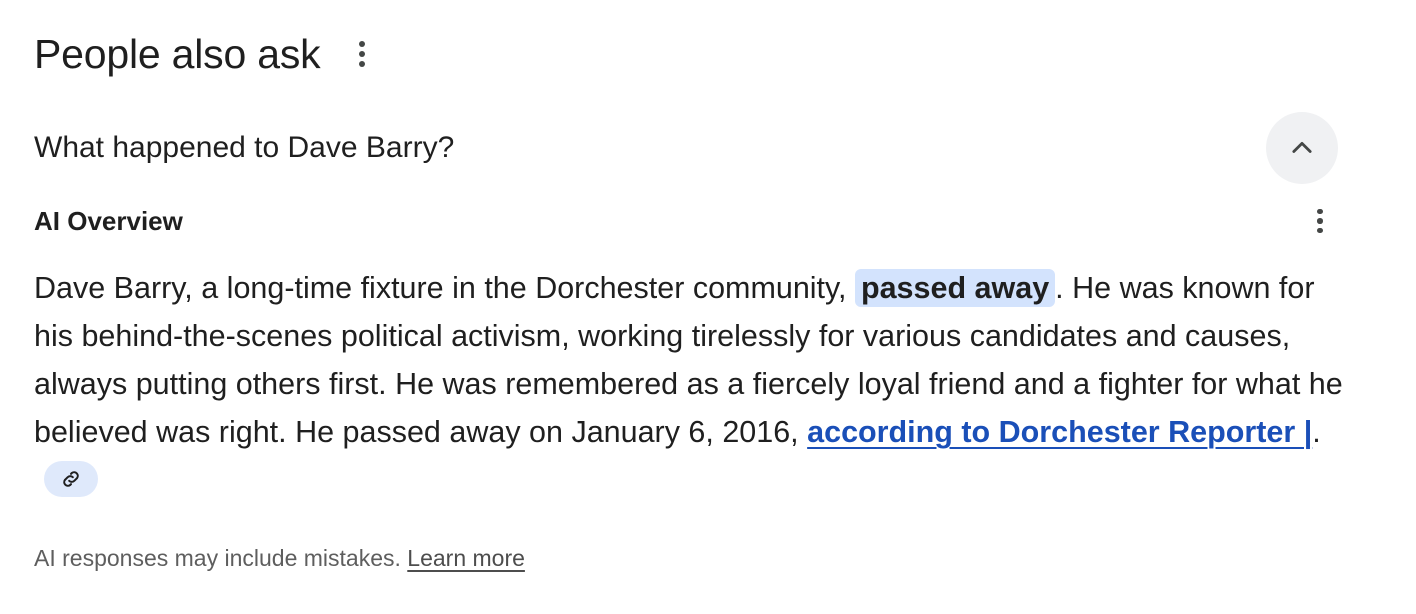  Describe the element at coordinates (362, 54) in the screenshot. I see `more-options-icon` at that location.